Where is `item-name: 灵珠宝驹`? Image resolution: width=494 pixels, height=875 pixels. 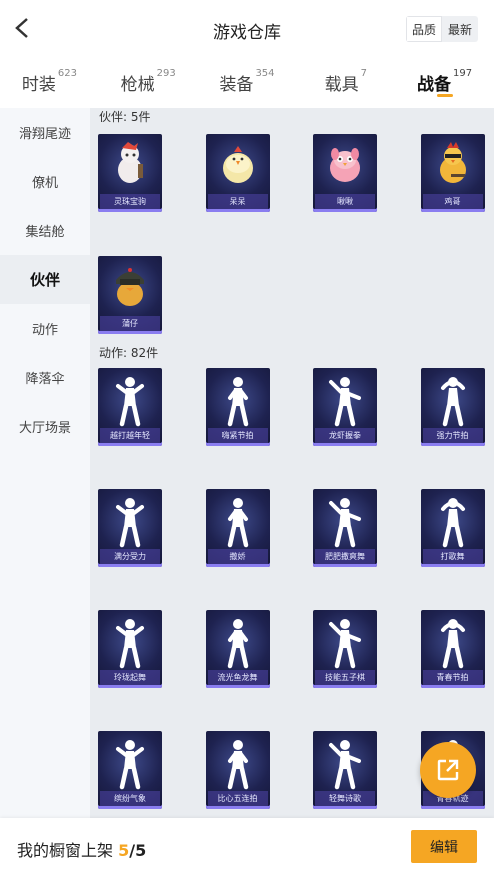 item-name: 灵珠宝驹 is located at coordinates (130, 201).